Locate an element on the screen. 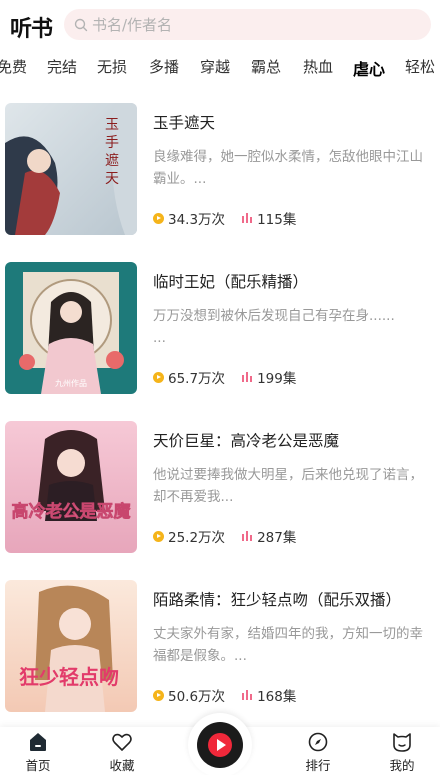 The image size is (440, 775). book-title: 玉手遮天 is located at coordinates (184, 122).